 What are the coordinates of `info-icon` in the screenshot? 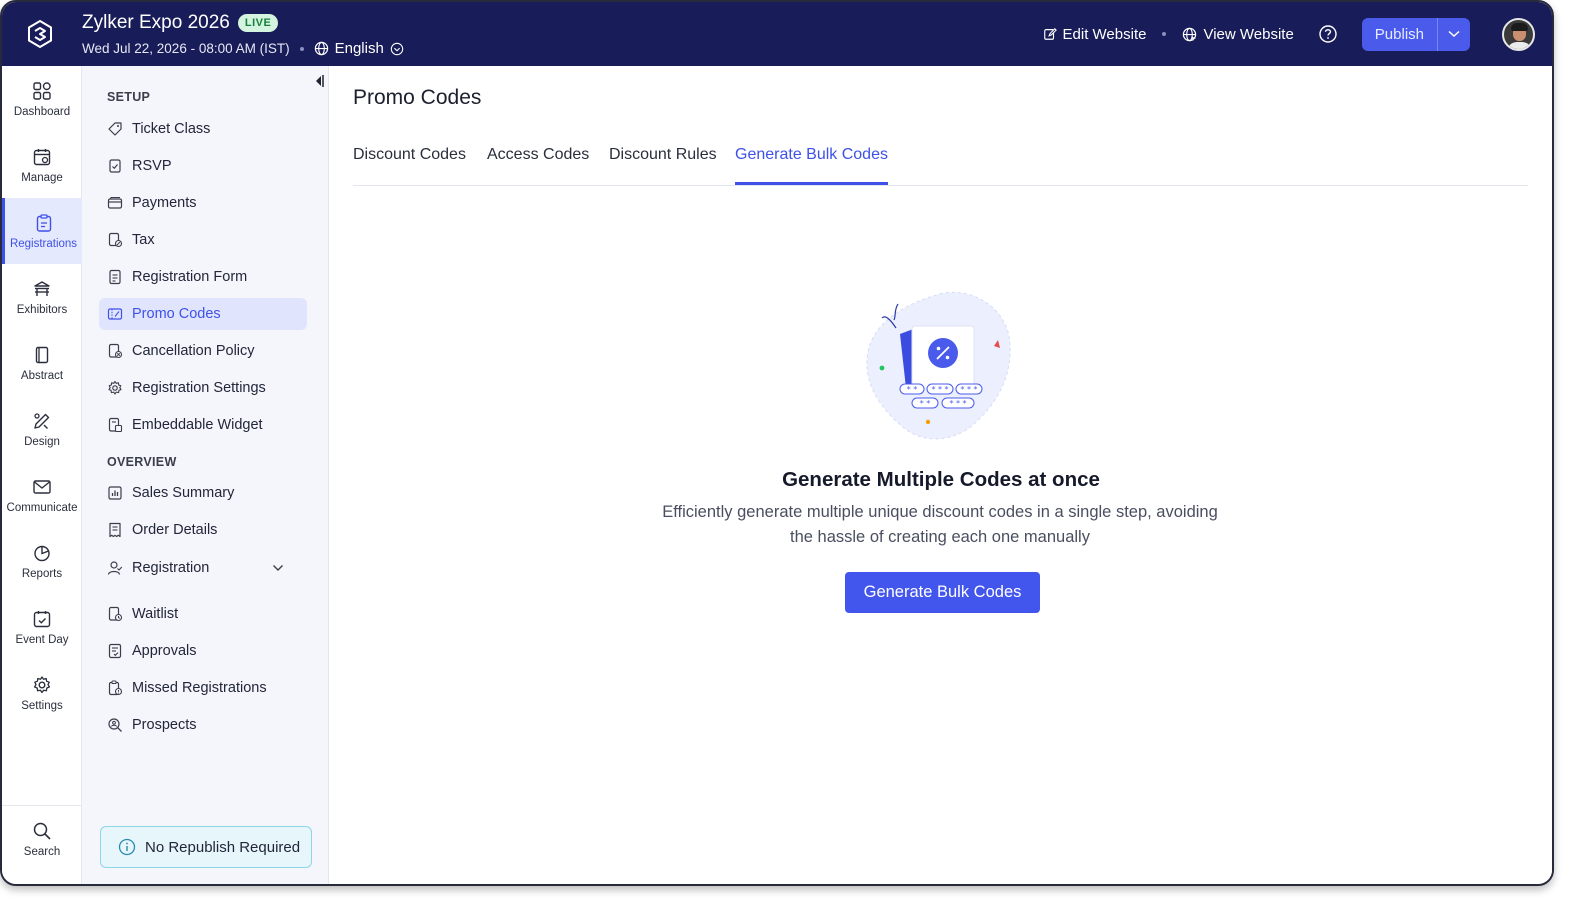 It's located at (127, 847).